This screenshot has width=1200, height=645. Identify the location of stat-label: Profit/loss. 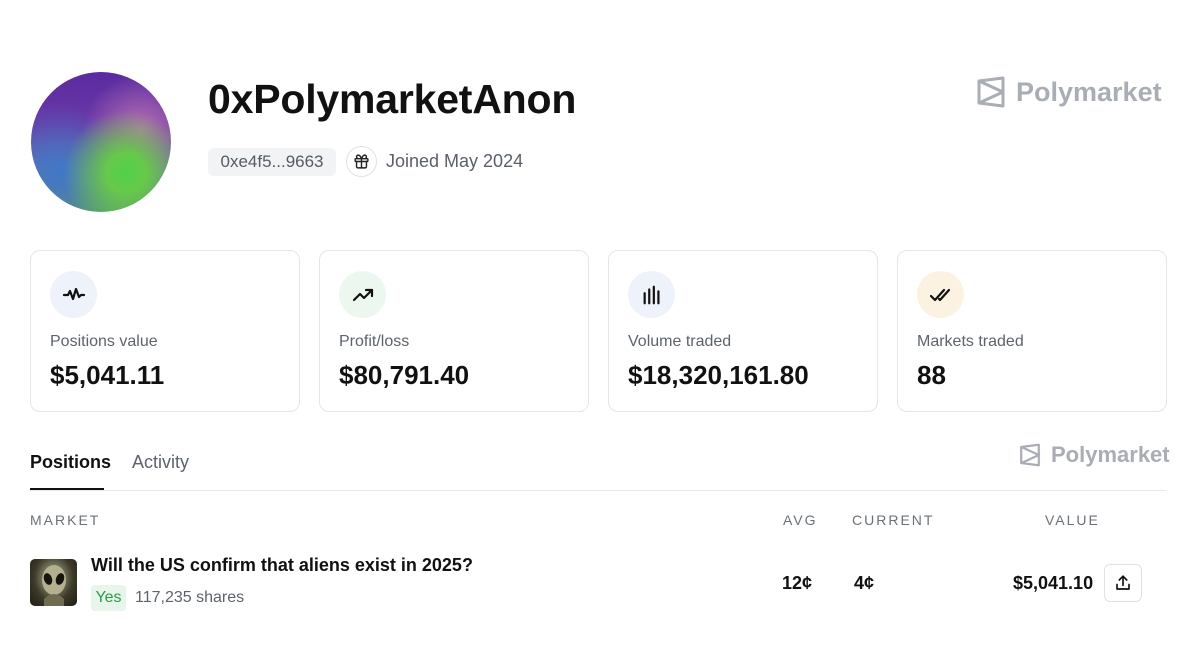
(374, 341).